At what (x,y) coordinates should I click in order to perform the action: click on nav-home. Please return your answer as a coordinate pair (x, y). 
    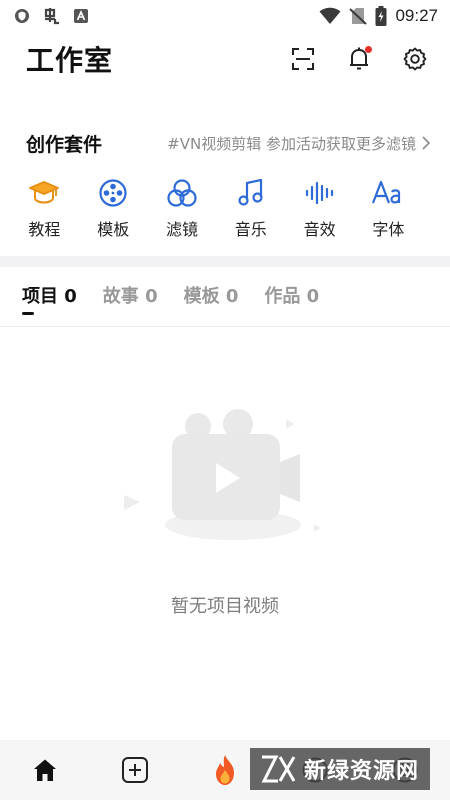
    Looking at the image, I should click on (45, 770).